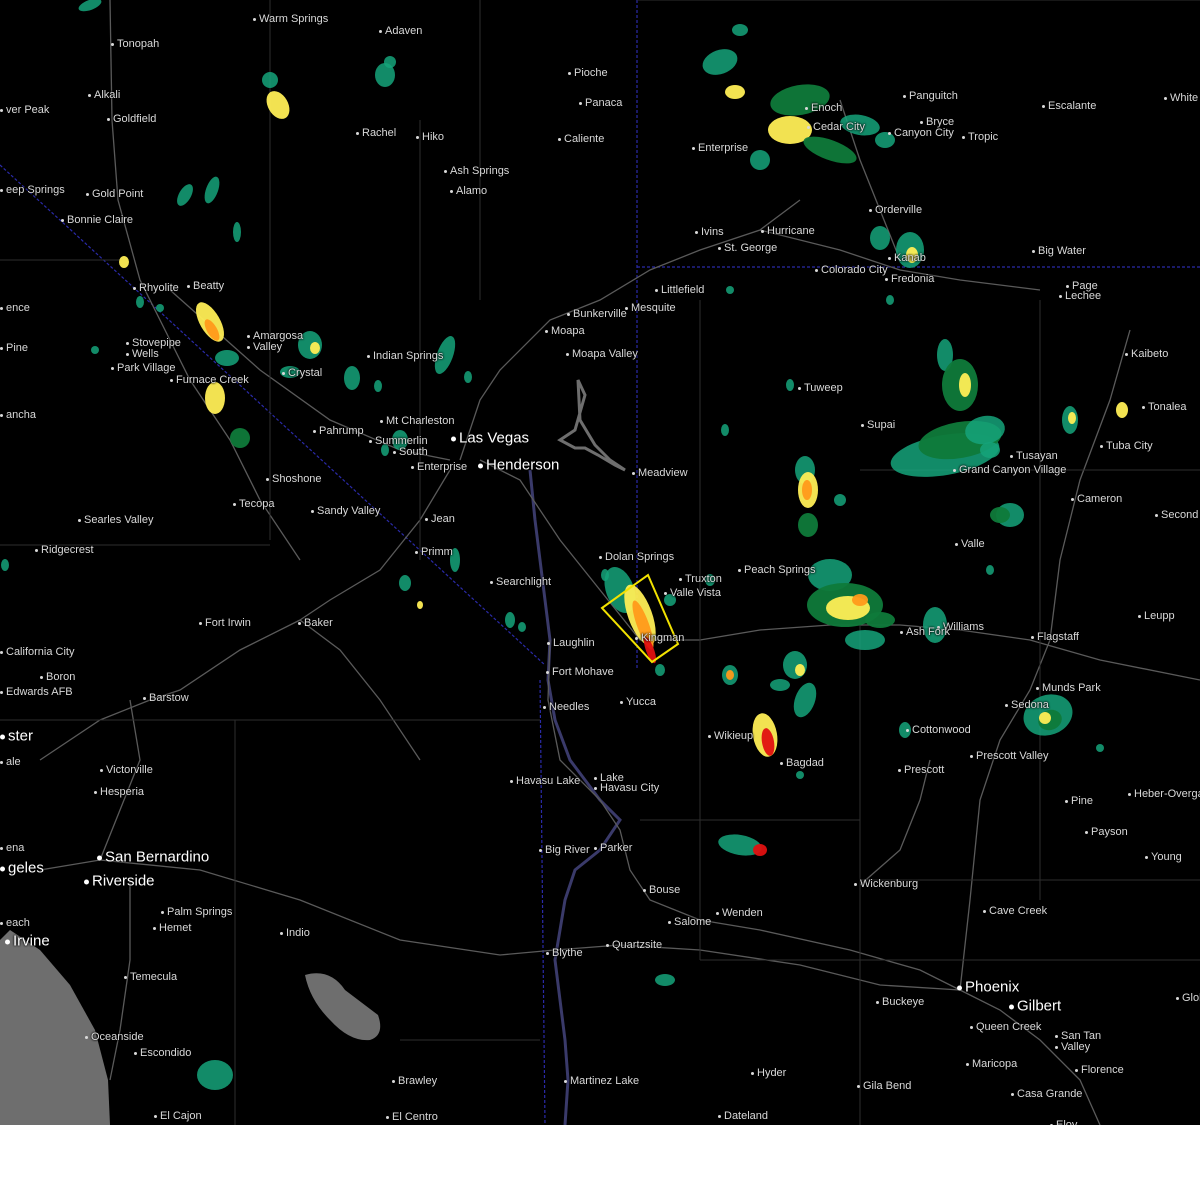  Describe the element at coordinates (924, 133) in the screenshot. I see `city-name: Canyon City` at that location.